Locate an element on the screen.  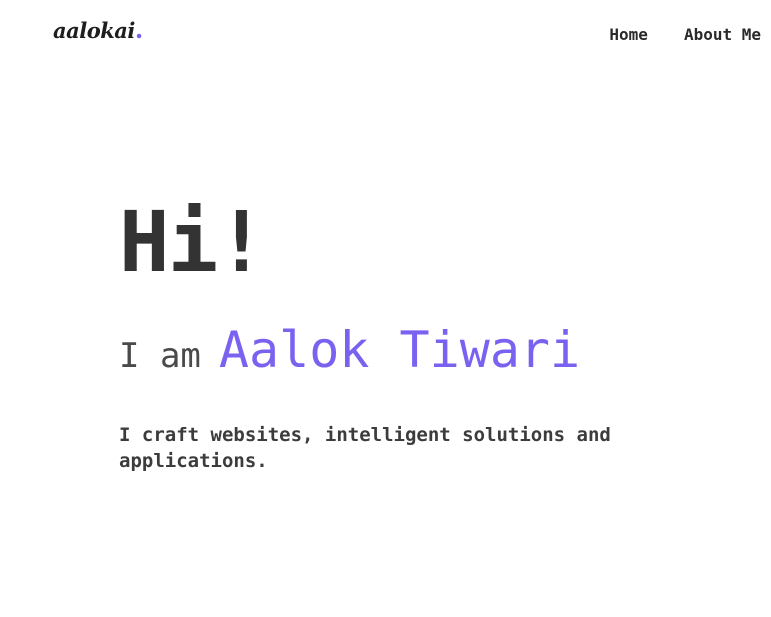
site-header: aalokai . Home About Me is located at coordinates (385, 35).